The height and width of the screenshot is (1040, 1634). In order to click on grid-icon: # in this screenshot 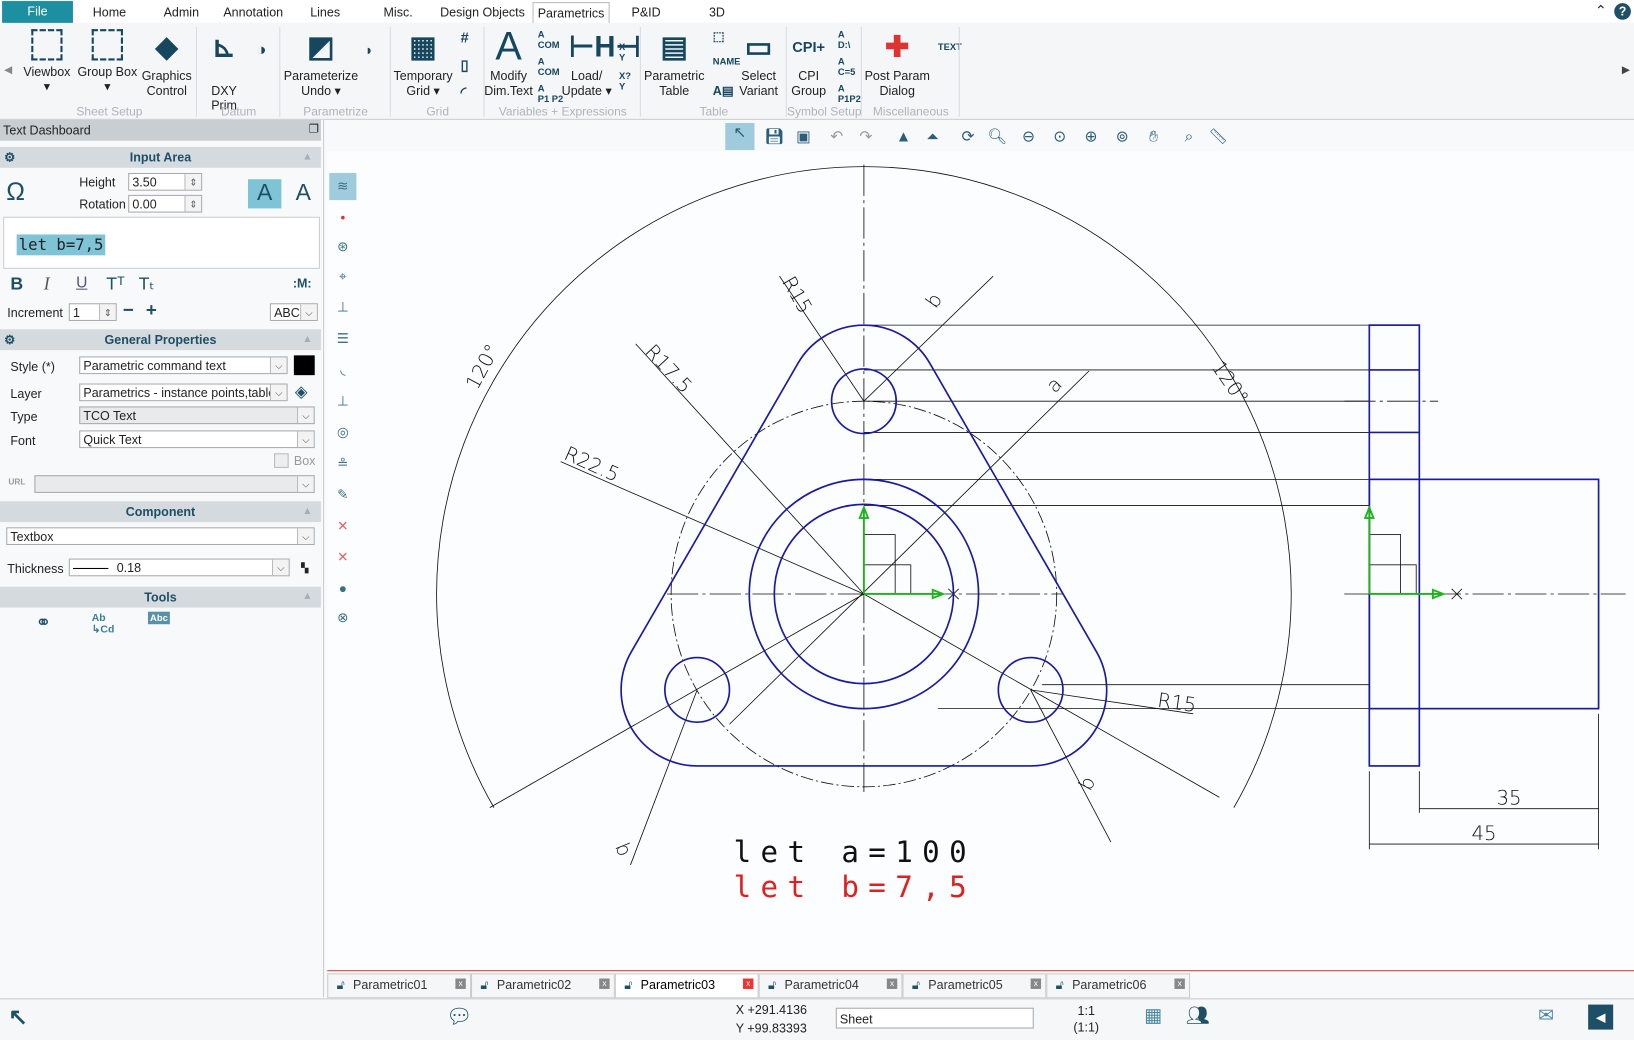, I will do `click(465, 37)`.